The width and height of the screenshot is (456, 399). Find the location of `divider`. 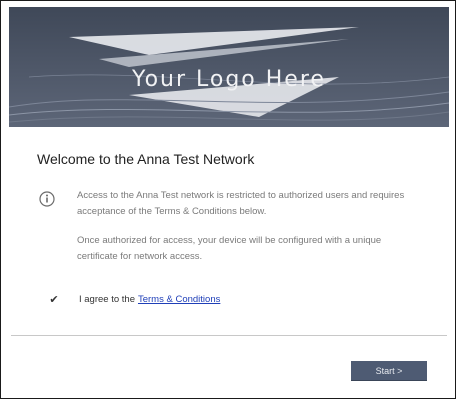

divider is located at coordinates (229, 335).